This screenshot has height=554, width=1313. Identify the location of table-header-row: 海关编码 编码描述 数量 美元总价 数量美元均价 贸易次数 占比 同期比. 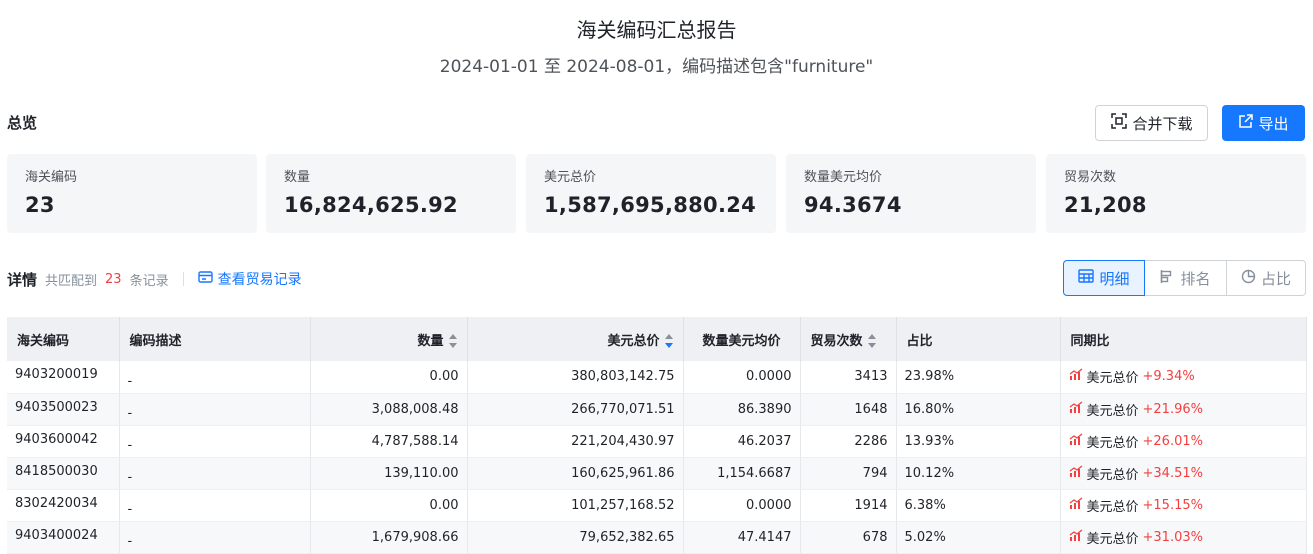
(657, 339).